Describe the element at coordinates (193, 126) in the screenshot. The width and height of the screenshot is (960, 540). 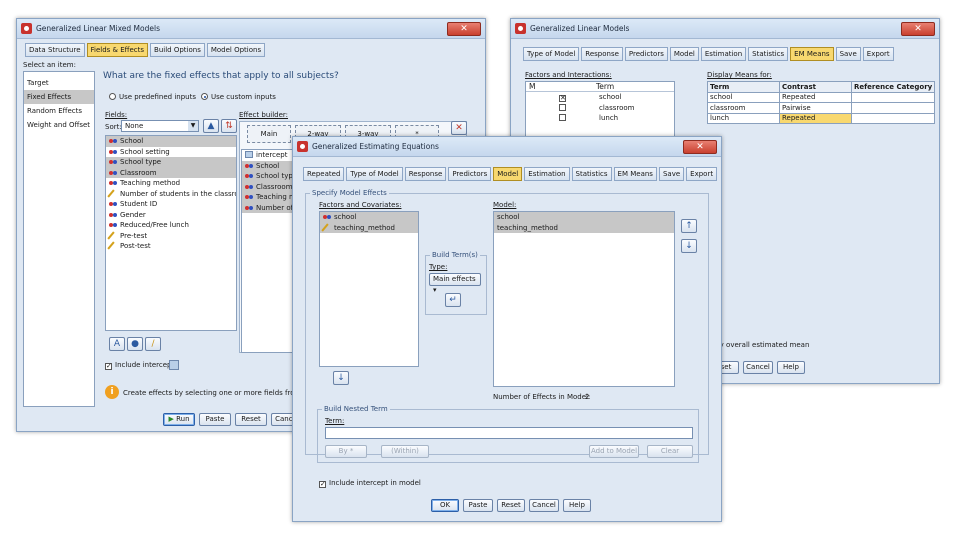
I see `chevron-down-icon: ▼` at that location.